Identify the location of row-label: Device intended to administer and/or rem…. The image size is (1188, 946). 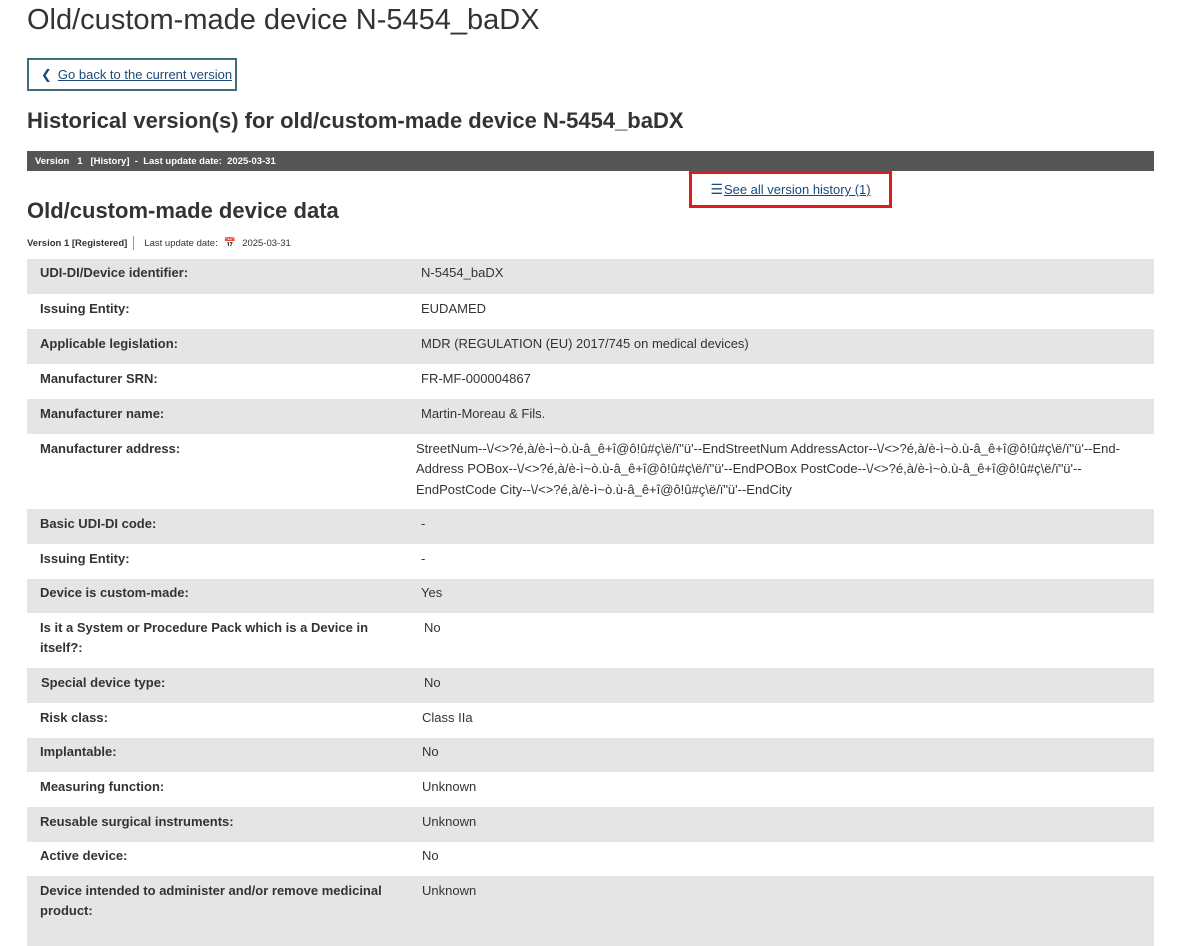
(211, 900).